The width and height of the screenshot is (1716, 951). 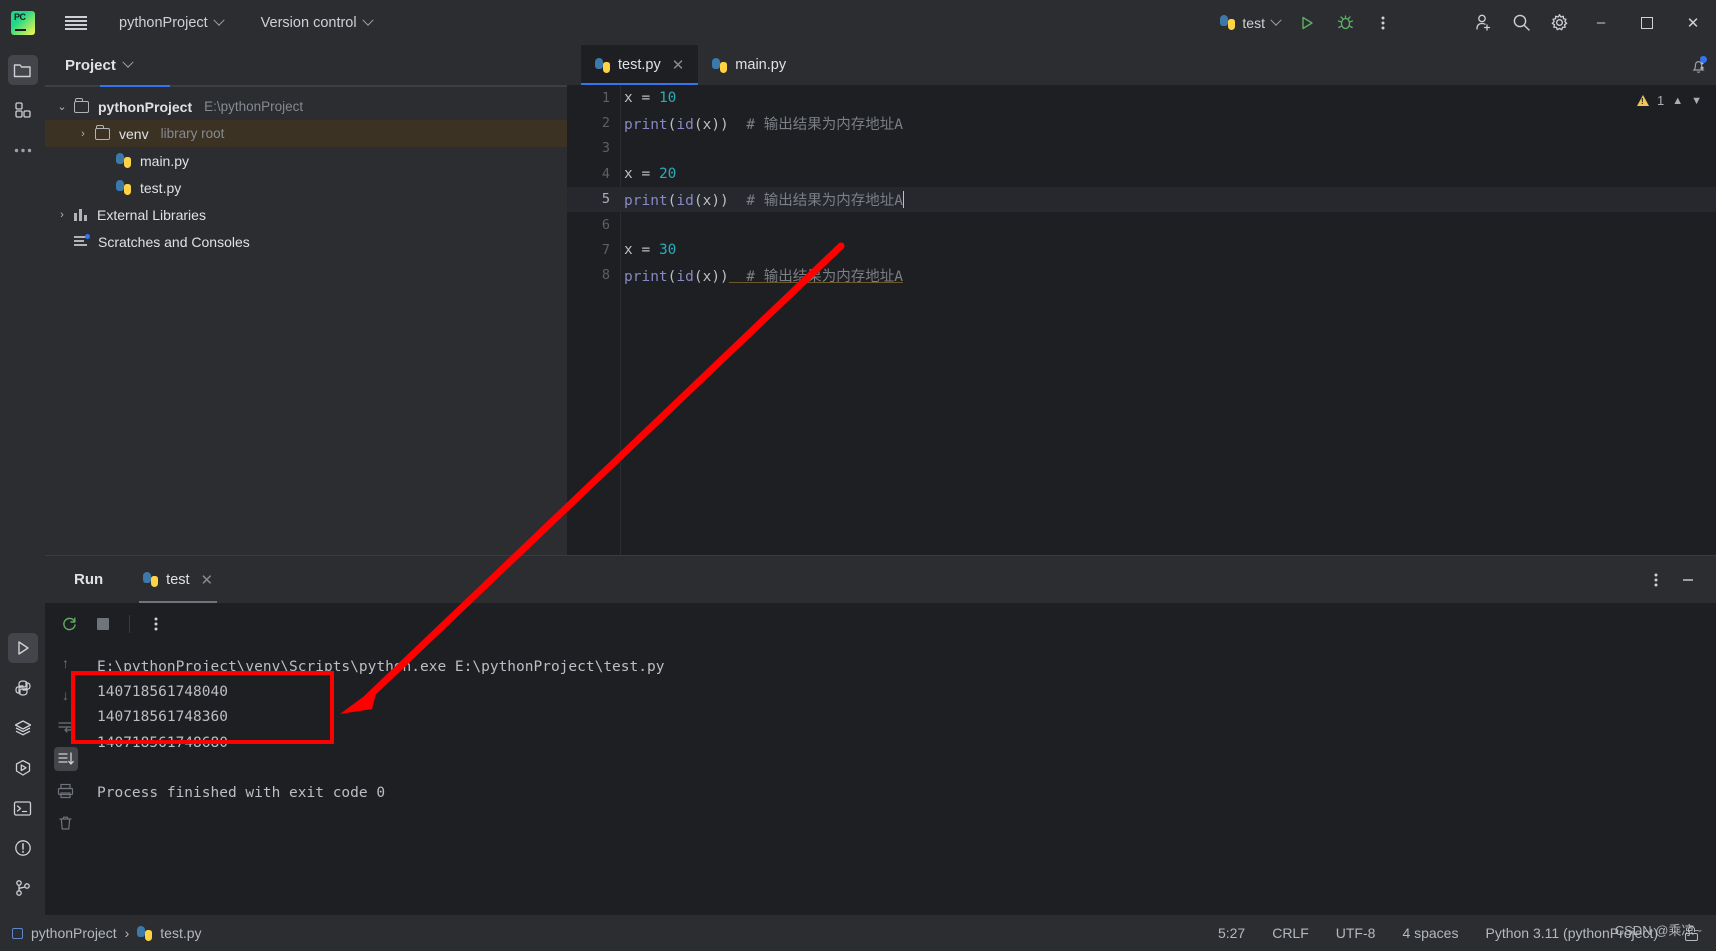 I want to click on code-line: 6, so click(x=1141, y=224).